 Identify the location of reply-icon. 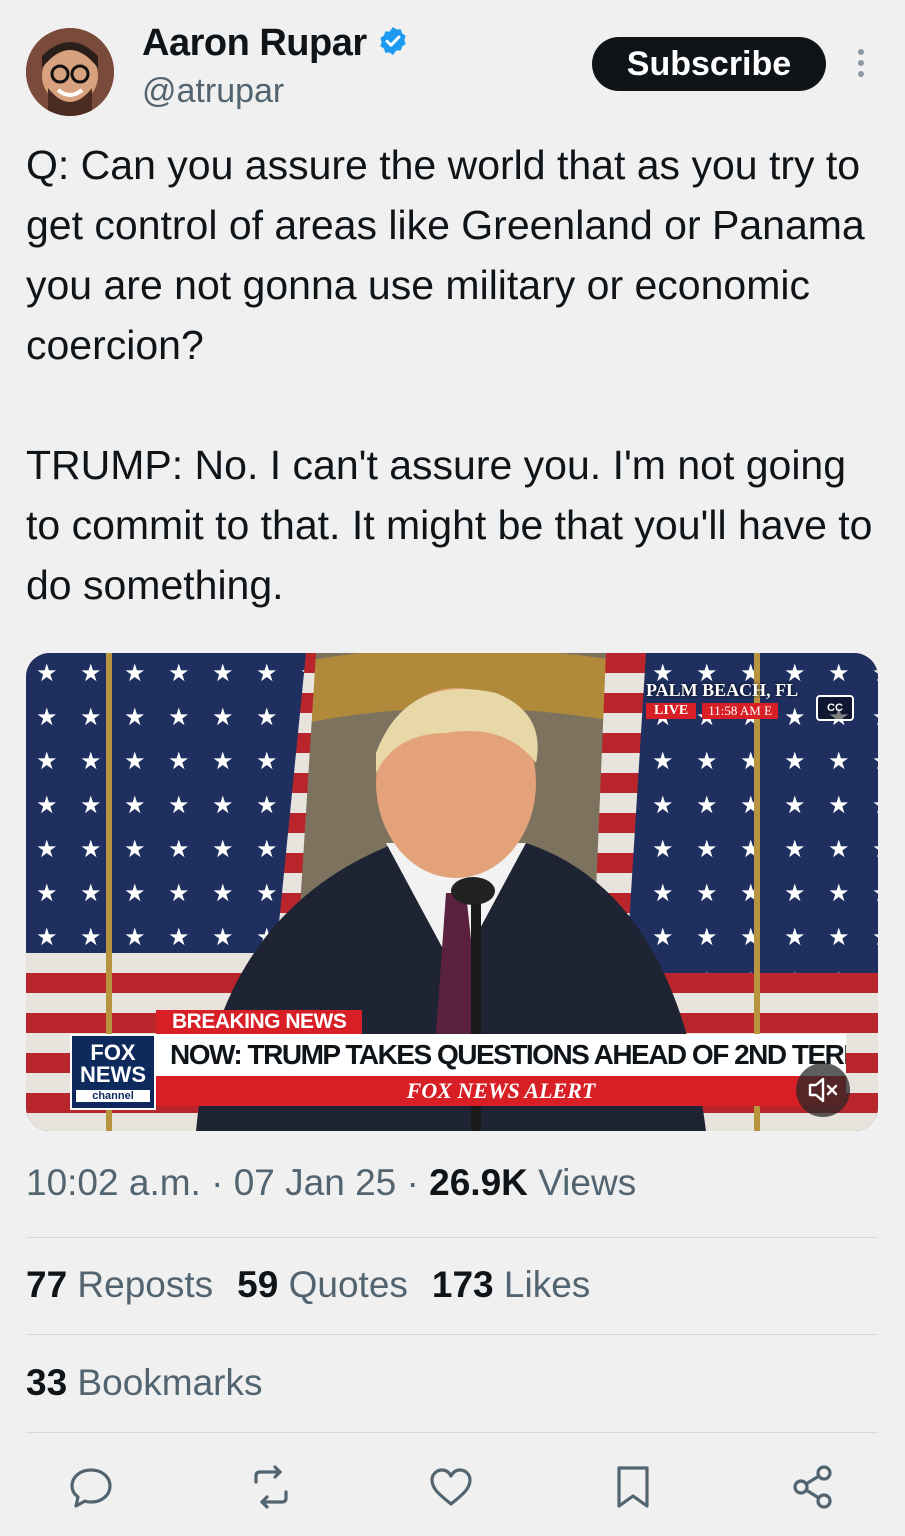
(91, 1487).